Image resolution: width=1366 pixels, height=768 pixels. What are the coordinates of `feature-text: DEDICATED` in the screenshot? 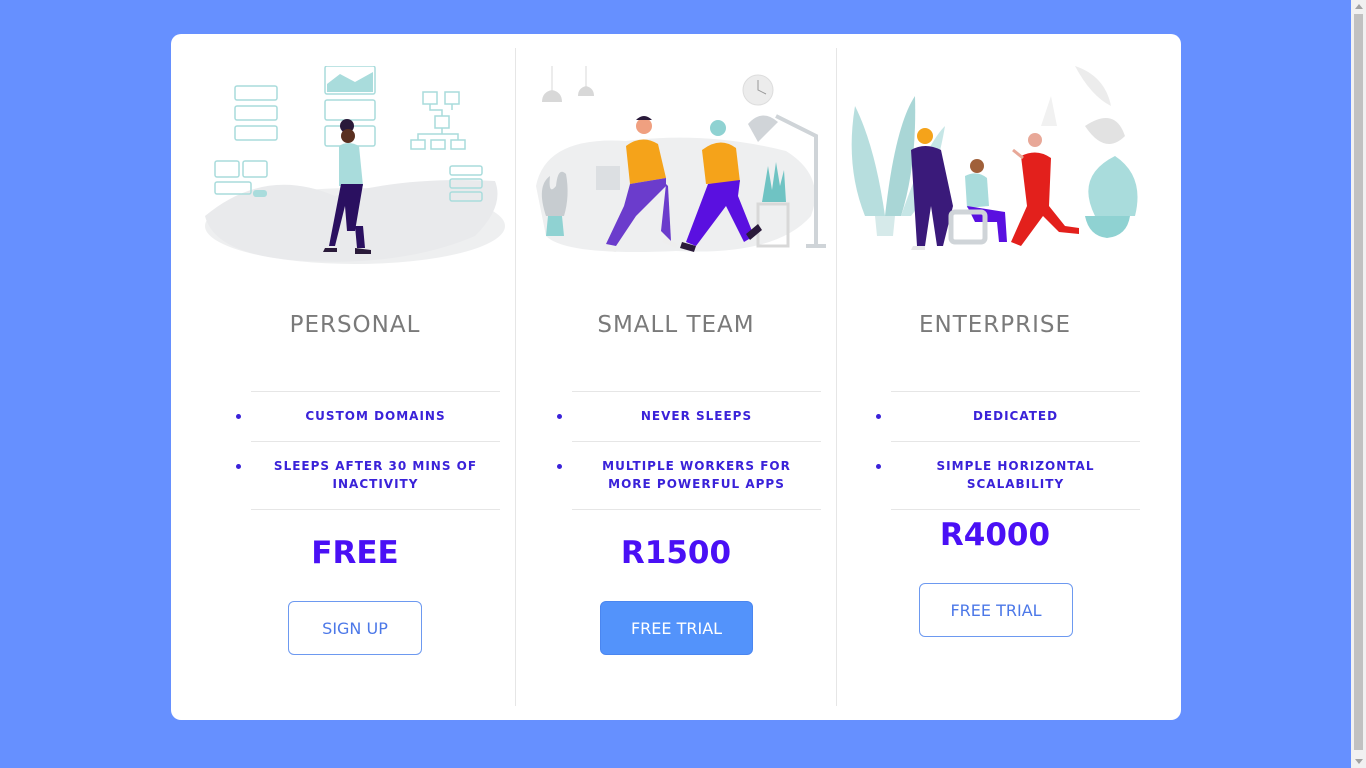 It's located at (1015, 416).